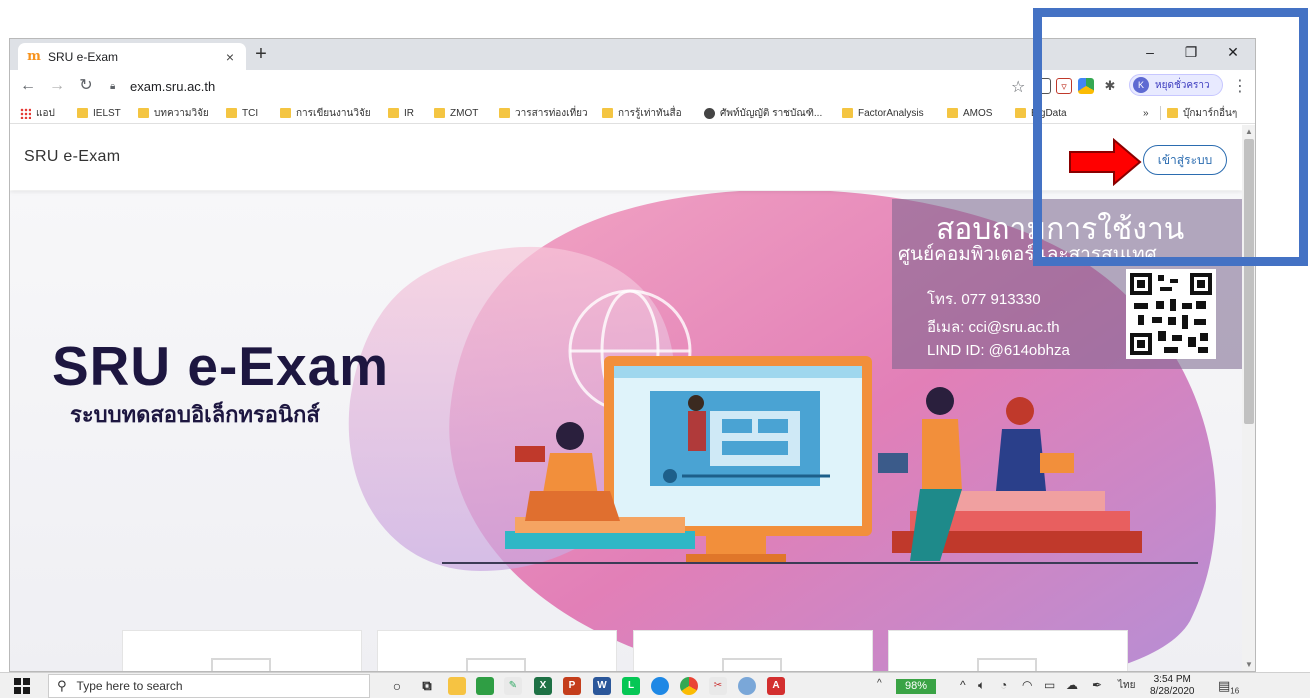 This screenshot has height=698, width=1310. What do you see at coordinates (397, 686) in the screenshot?
I see `cortana-icon: ○` at bounding box center [397, 686].